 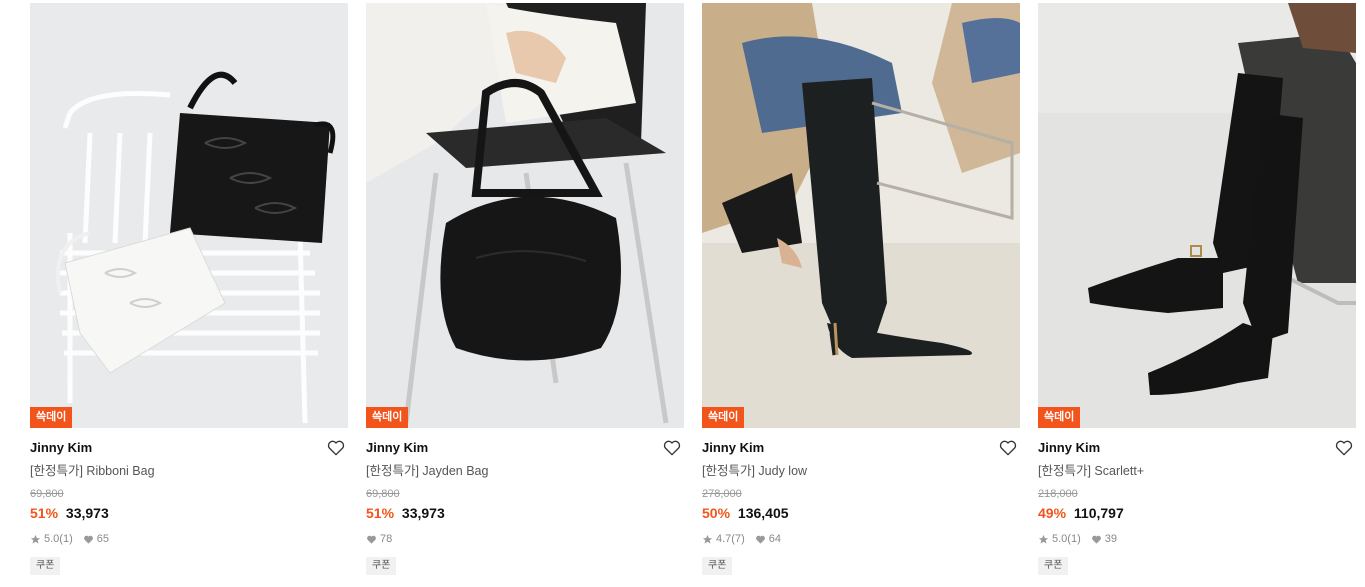 I want to click on product-title: [한정특가] Ribboni Bag, so click(x=189, y=471).